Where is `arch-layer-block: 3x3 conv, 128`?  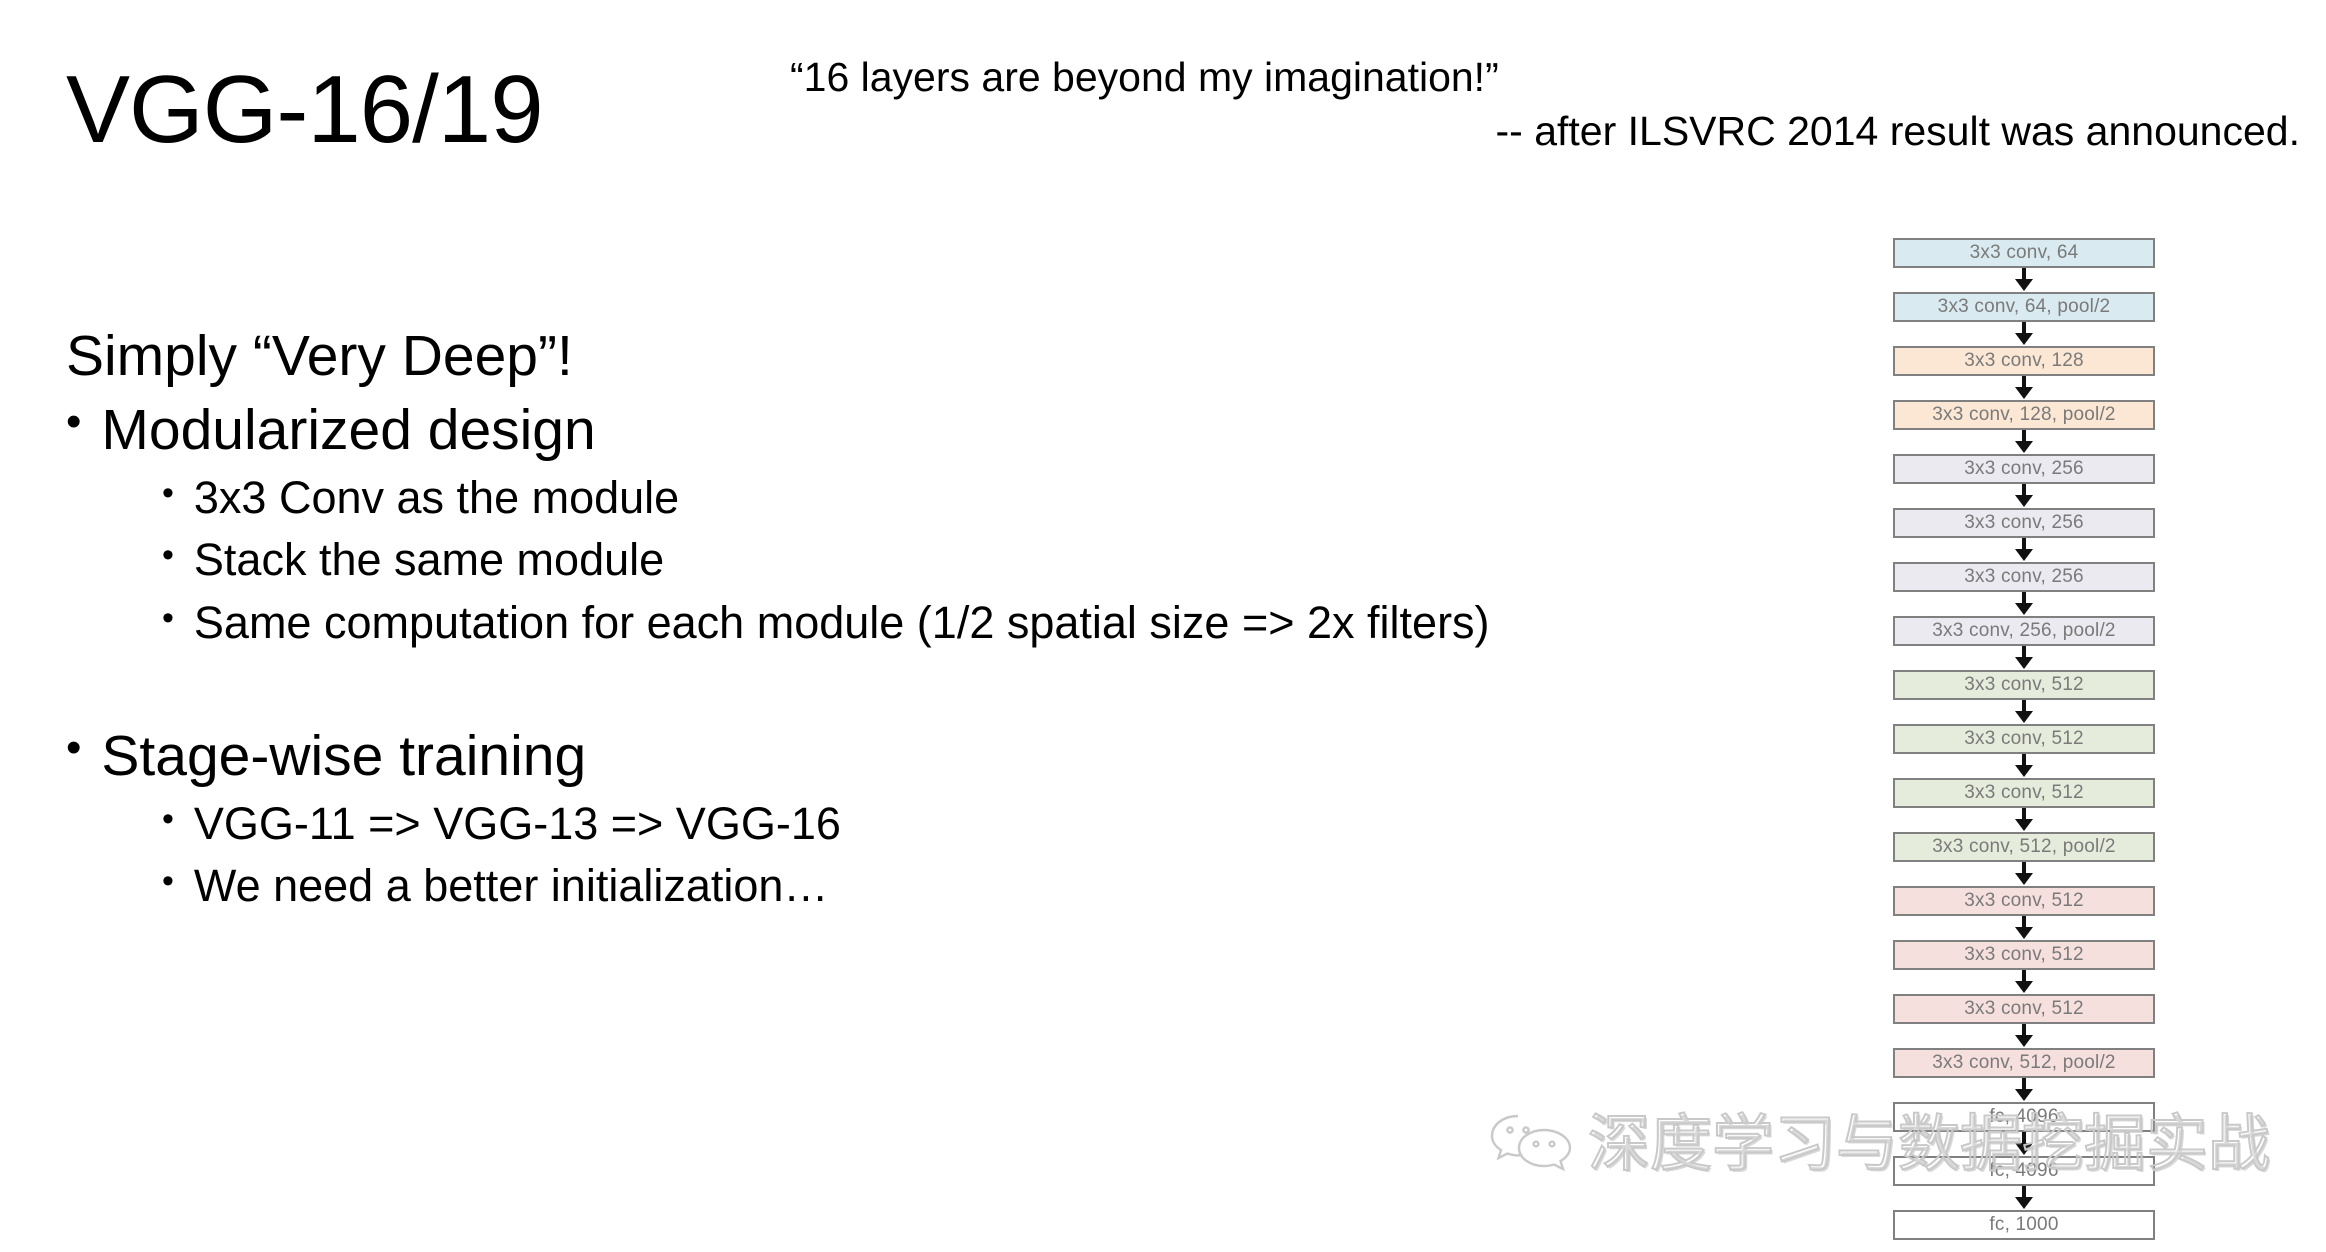
arch-layer-block: 3x3 conv, 128 is located at coordinates (2024, 361).